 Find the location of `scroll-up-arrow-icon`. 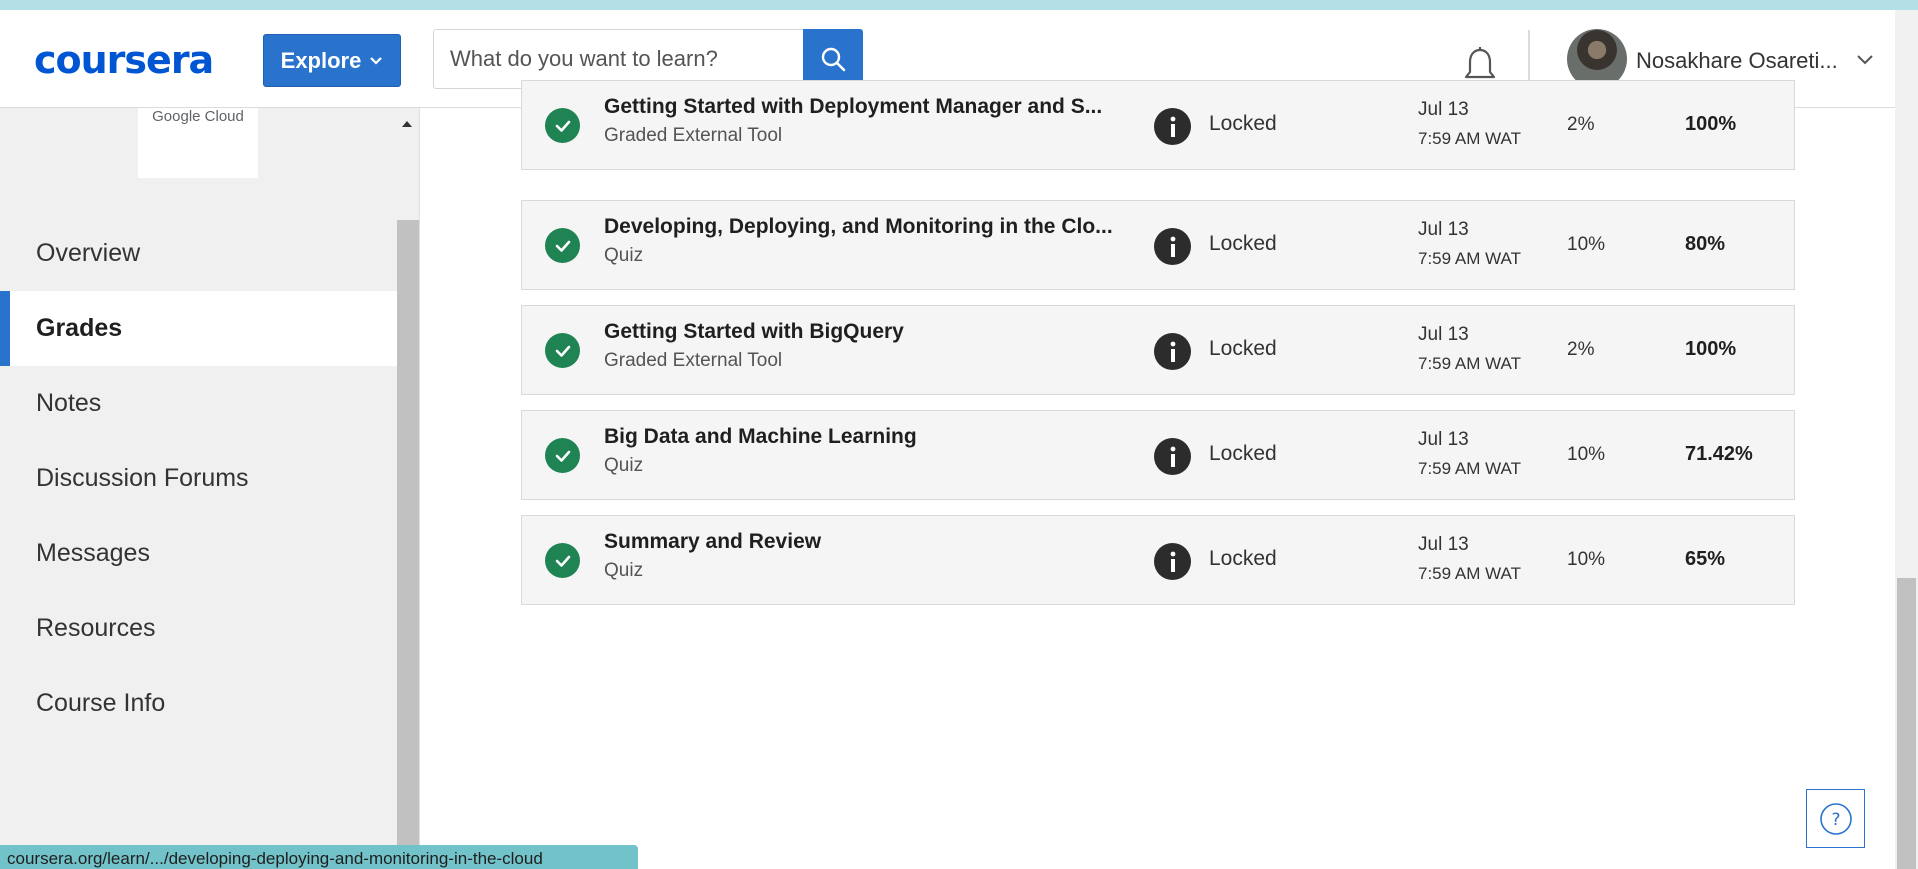

scroll-up-arrow-icon is located at coordinates (407, 123).